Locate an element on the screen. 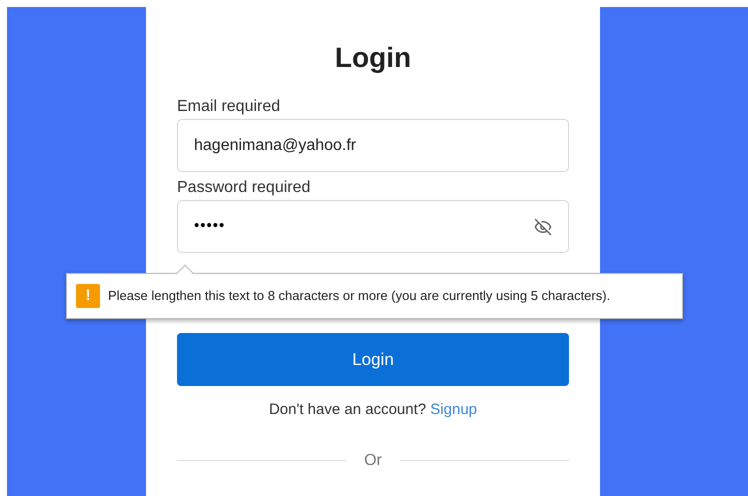 This screenshot has width=748, height=496. login-button: Login is located at coordinates (373, 359).